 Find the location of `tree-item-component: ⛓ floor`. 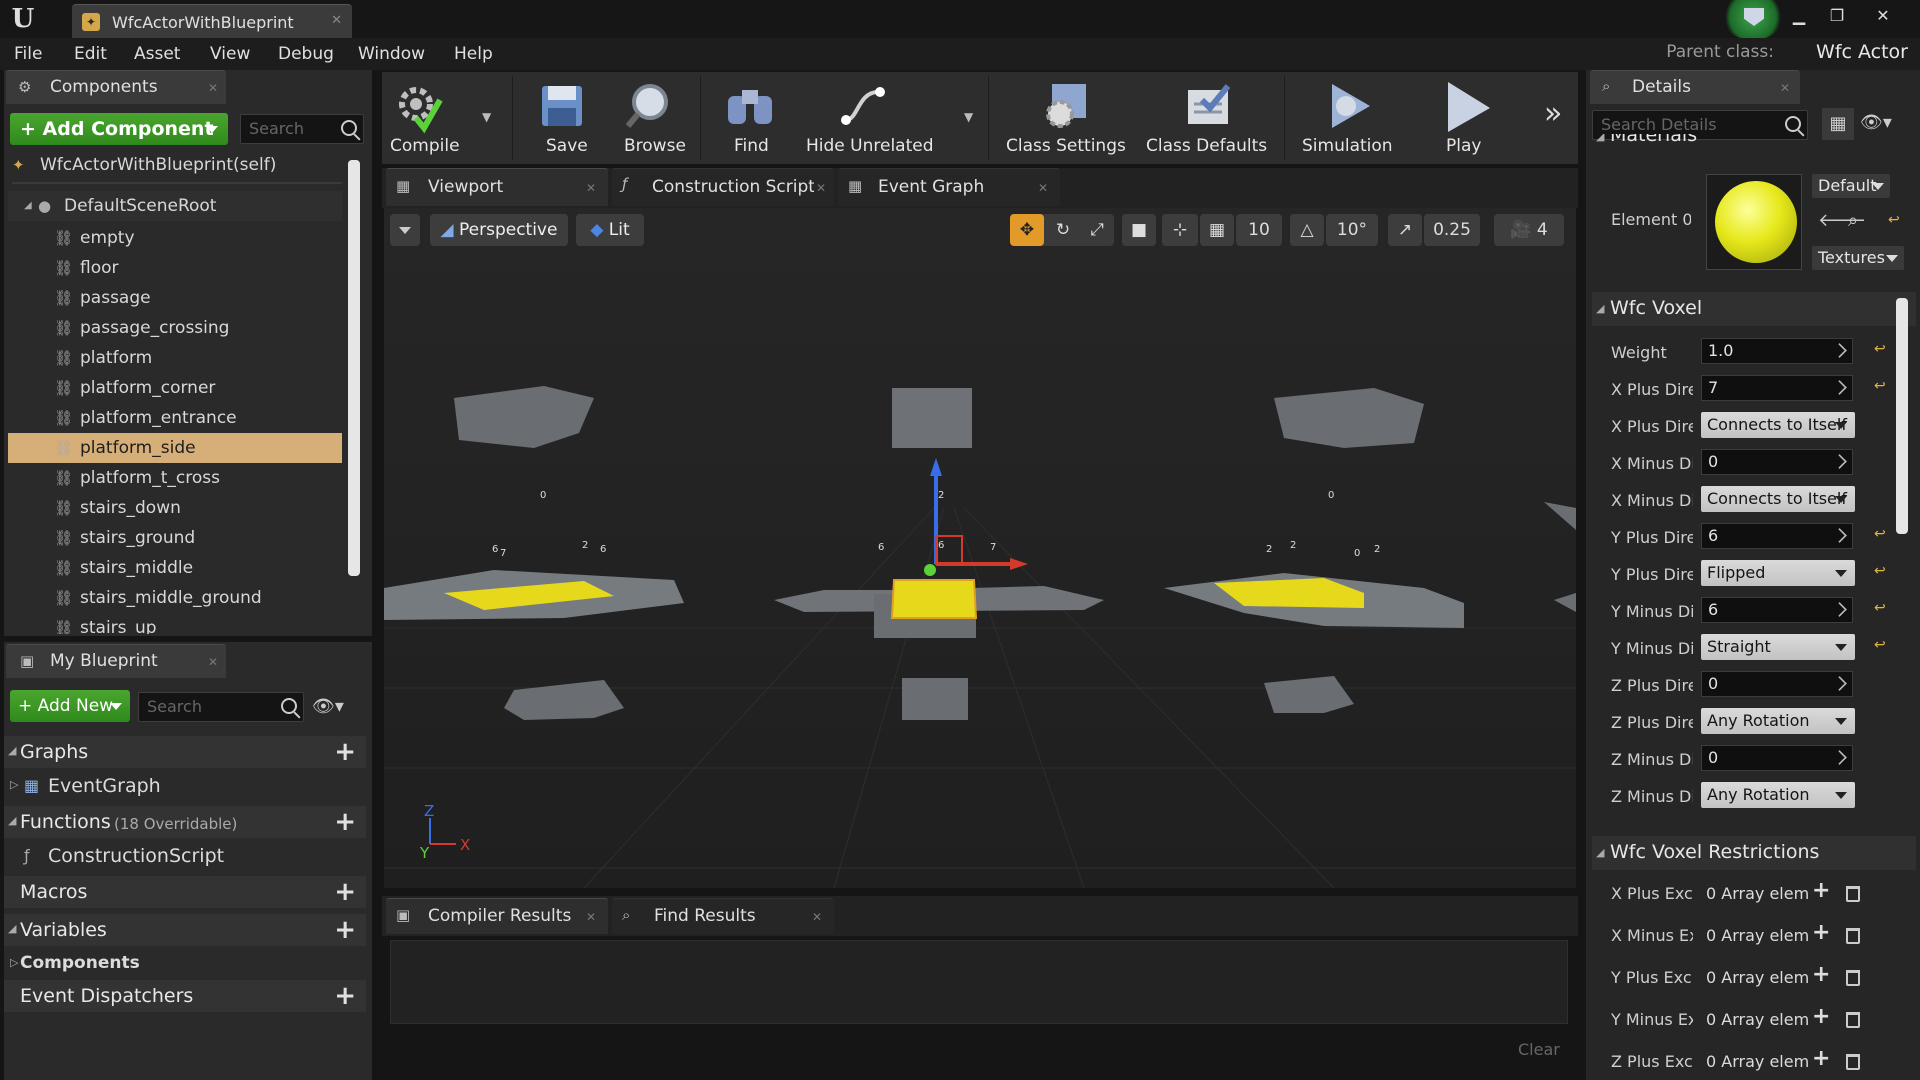

tree-item-component: ⛓ floor is located at coordinates (175, 268).